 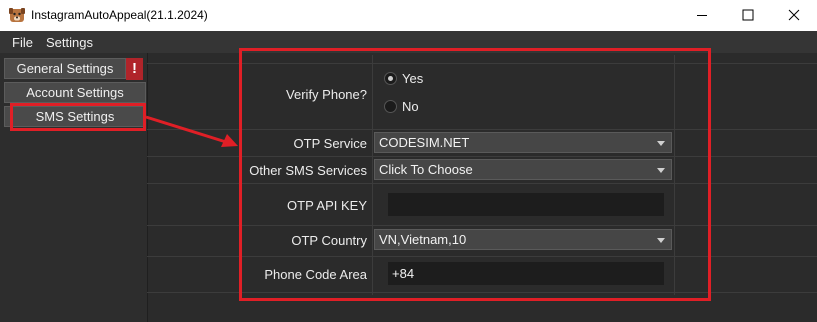 What do you see at coordinates (69, 42) in the screenshot?
I see `menu-settings: Settings` at bounding box center [69, 42].